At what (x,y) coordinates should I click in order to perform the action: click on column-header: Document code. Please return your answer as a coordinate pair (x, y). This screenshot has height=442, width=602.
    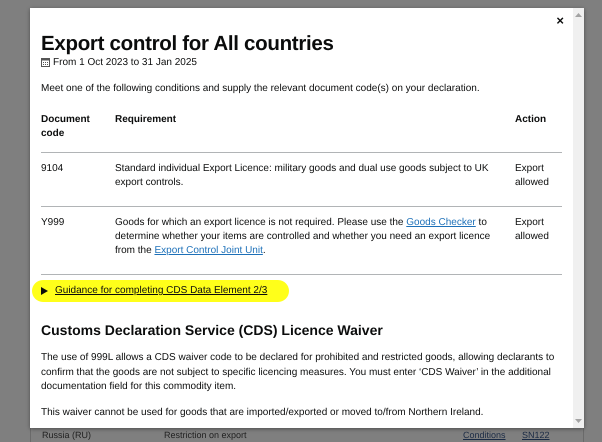
    Looking at the image, I should click on (78, 132).